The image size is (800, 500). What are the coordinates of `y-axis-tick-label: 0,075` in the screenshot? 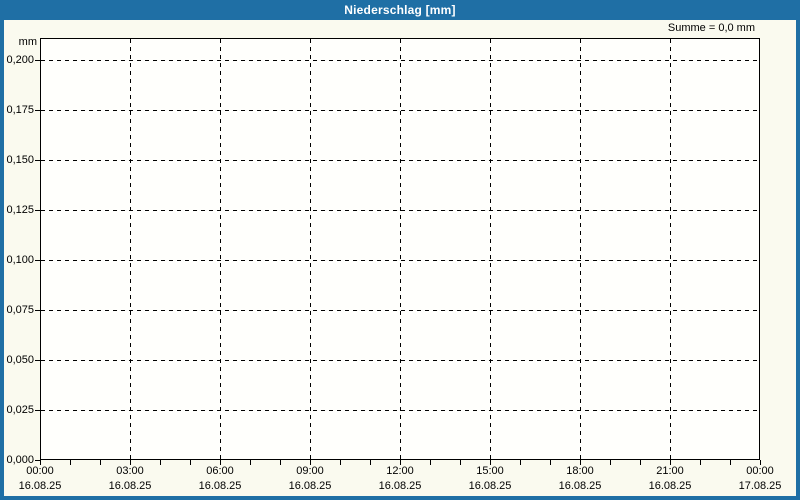 It's located at (20, 310).